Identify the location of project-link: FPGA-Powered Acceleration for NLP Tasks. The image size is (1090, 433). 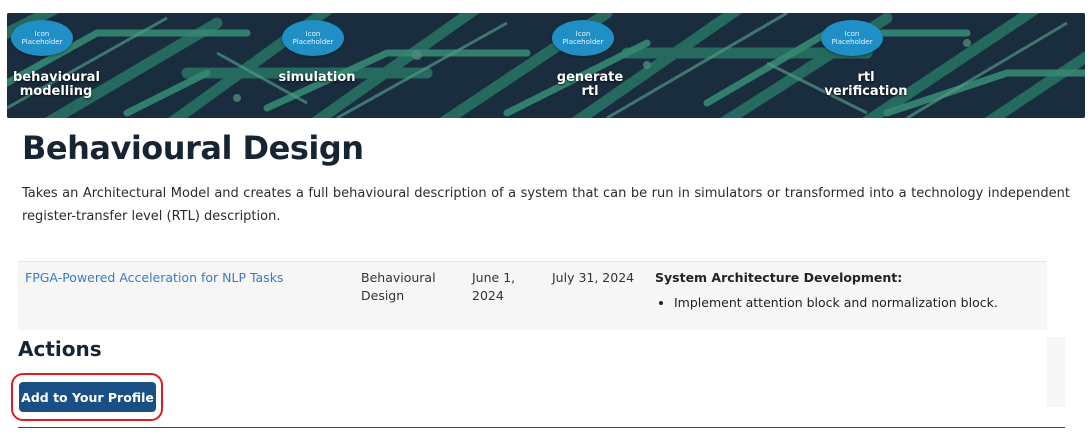
(154, 278).